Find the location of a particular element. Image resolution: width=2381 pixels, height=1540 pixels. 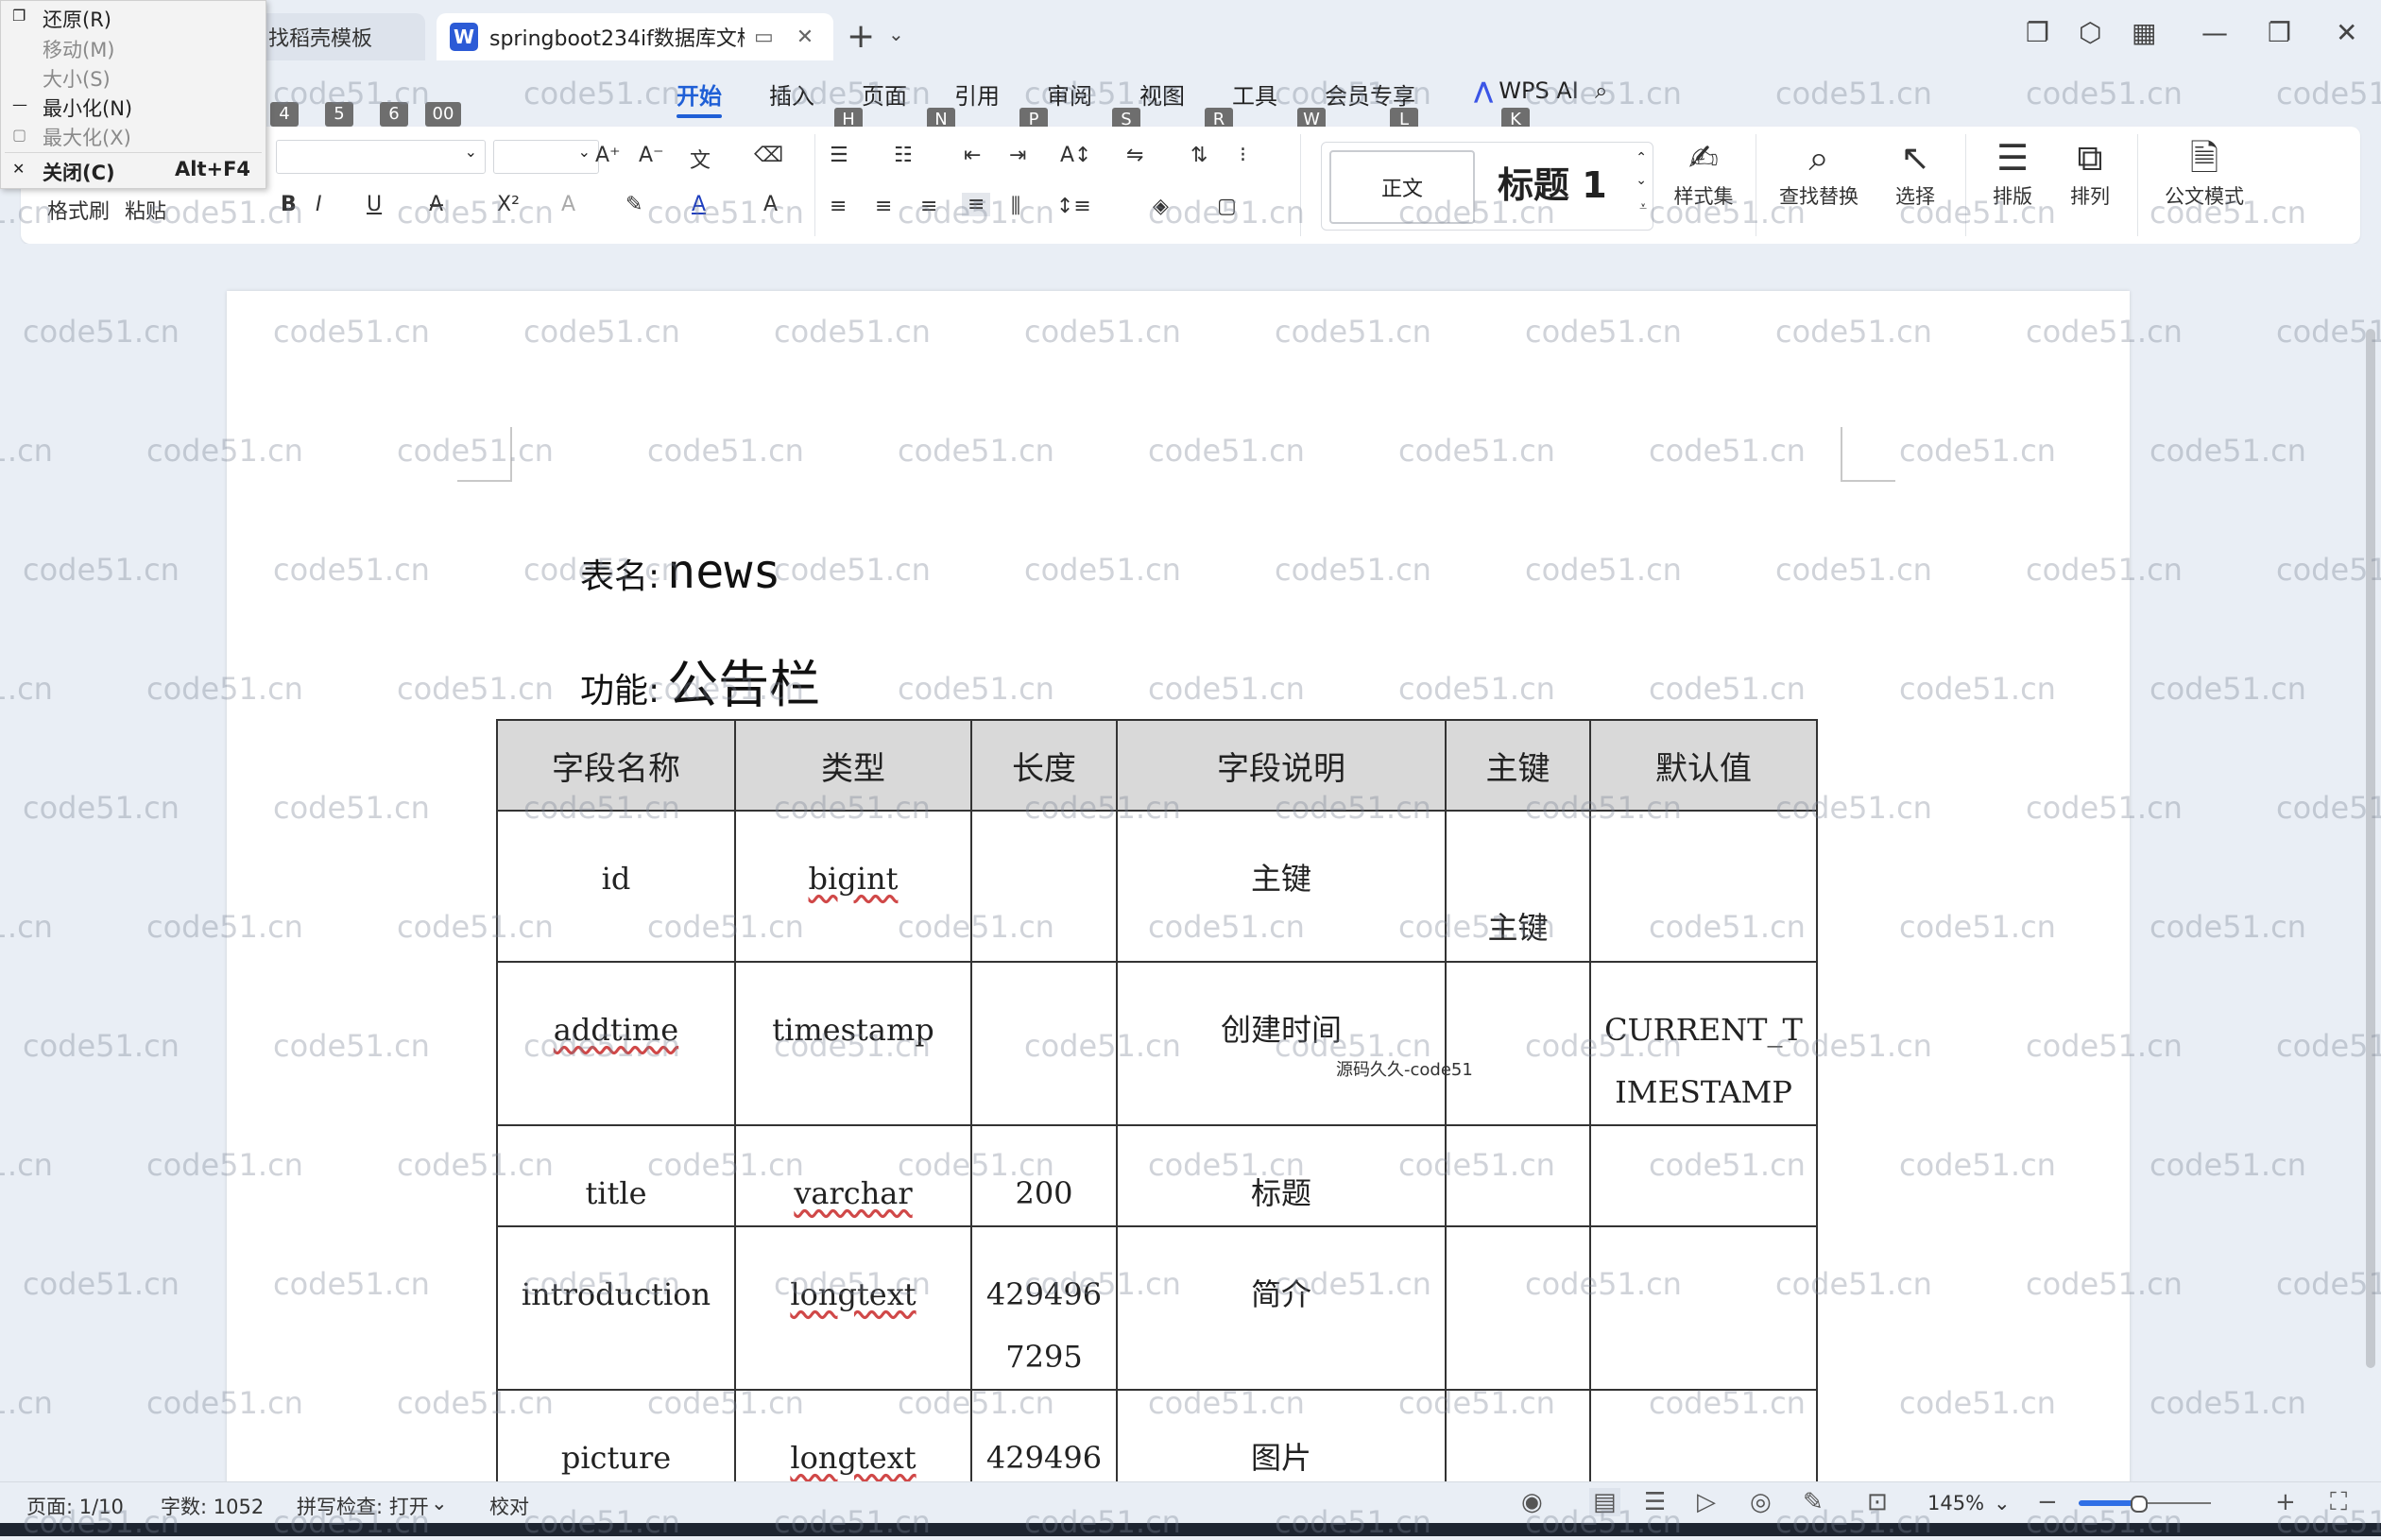

pen-icon: ✎ is located at coordinates (1814, 1502).